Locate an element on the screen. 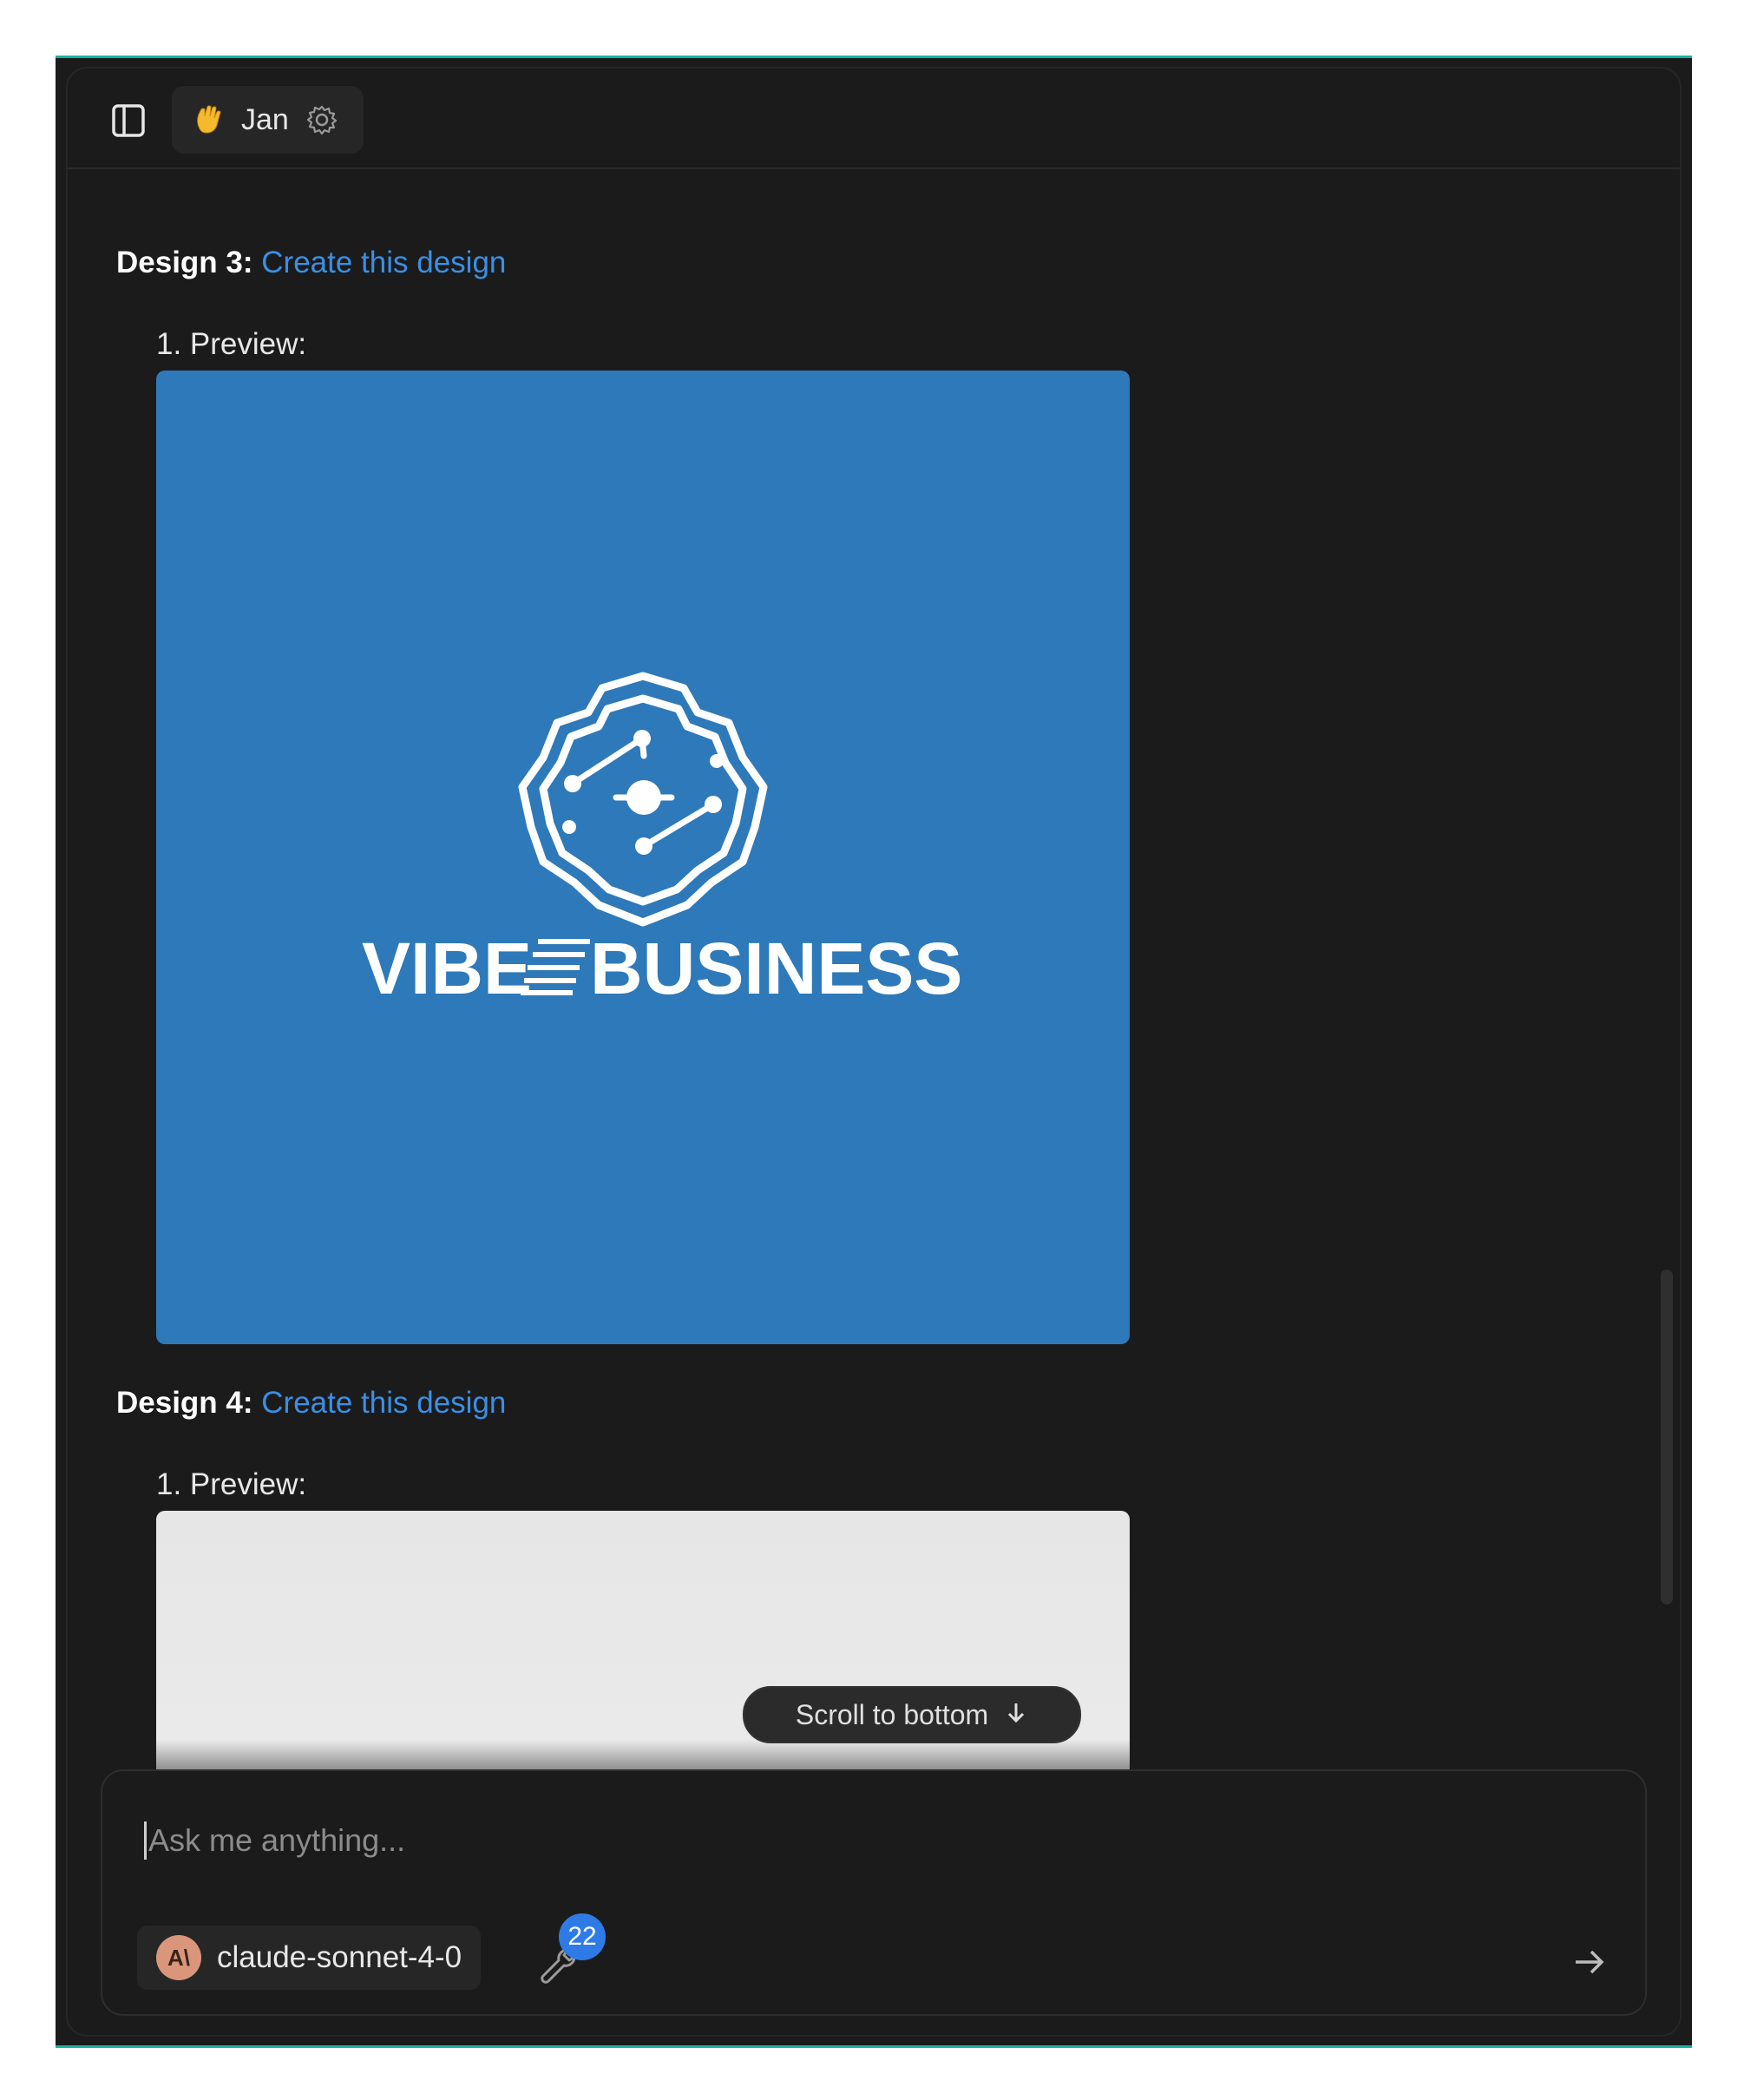  gear-icon is located at coordinates (322, 119).